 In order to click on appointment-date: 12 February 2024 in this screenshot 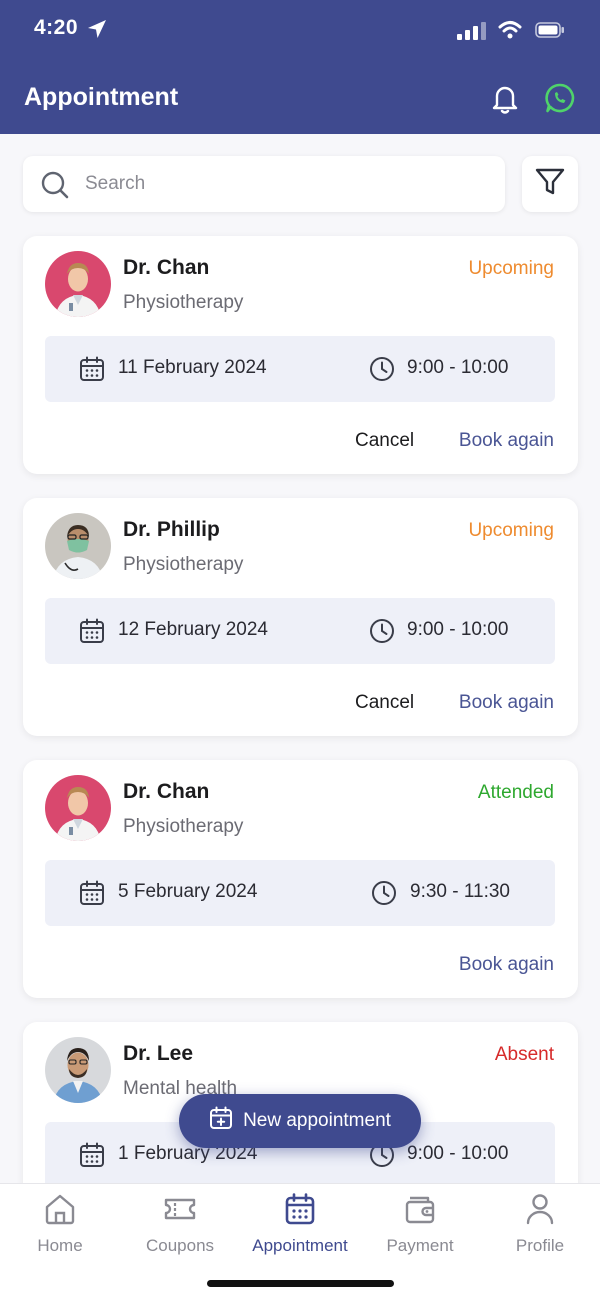, I will do `click(193, 629)`.